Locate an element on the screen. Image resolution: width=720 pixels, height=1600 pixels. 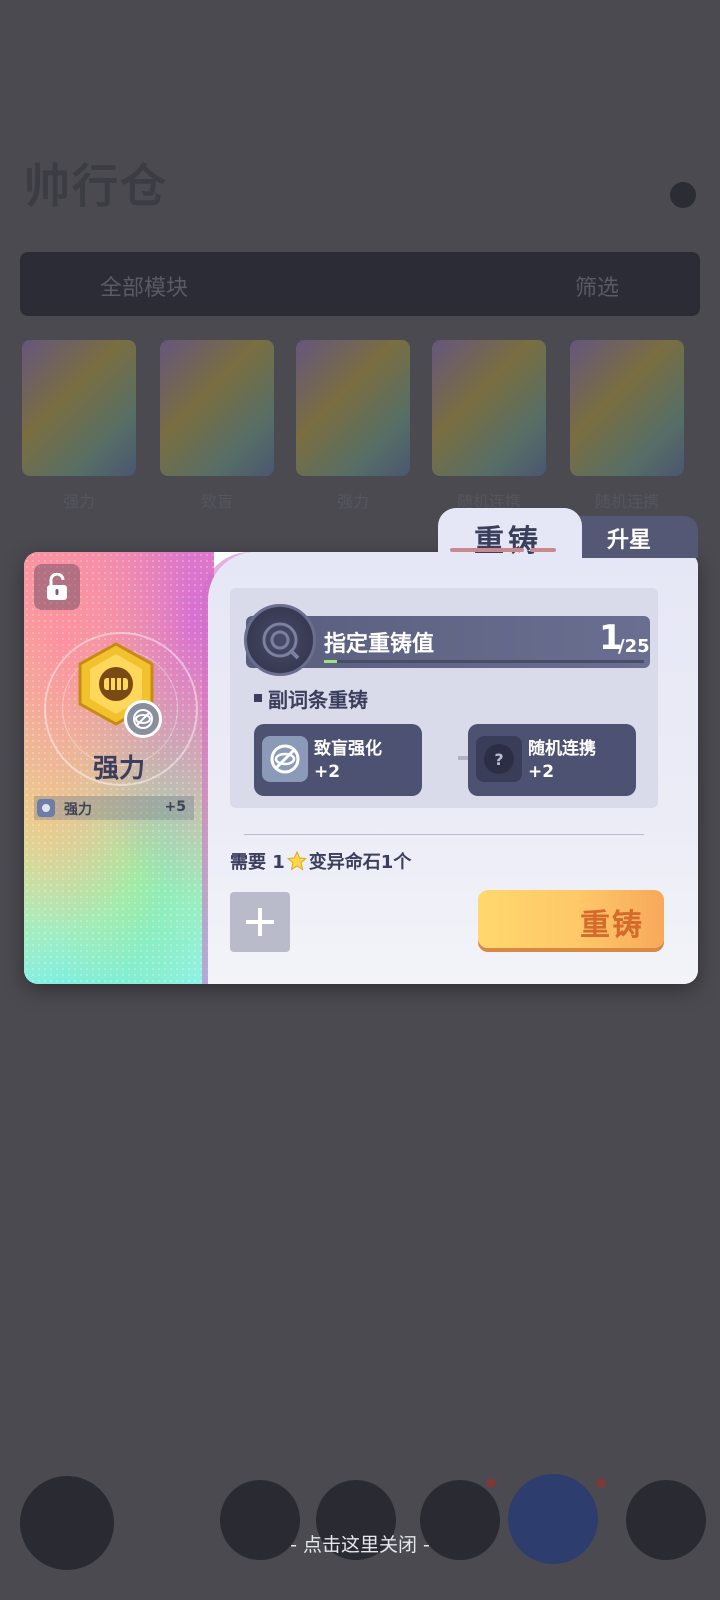
stat-label: 强力 is located at coordinates (78, 810).